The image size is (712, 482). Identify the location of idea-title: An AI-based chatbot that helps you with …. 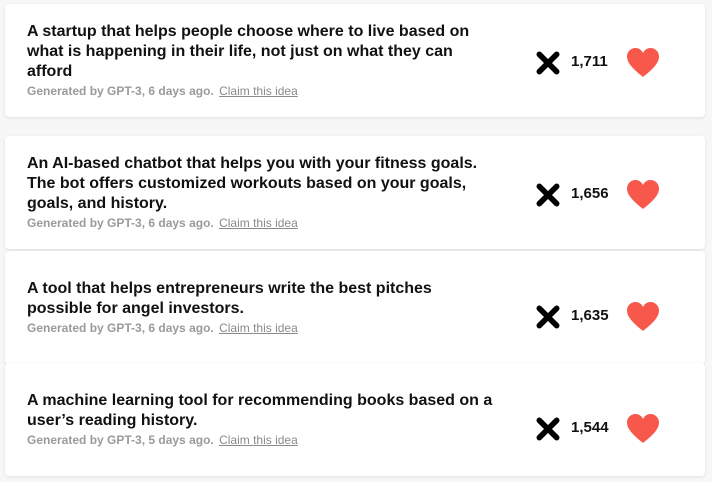
(252, 183).